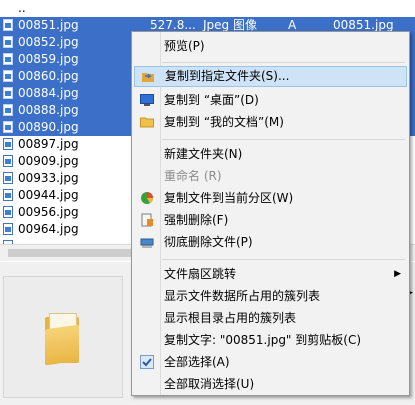 This screenshot has width=415, height=405. Describe the element at coordinates (48, 195) in the screenshot. I see `file-name: 00944.jpg` at that location.